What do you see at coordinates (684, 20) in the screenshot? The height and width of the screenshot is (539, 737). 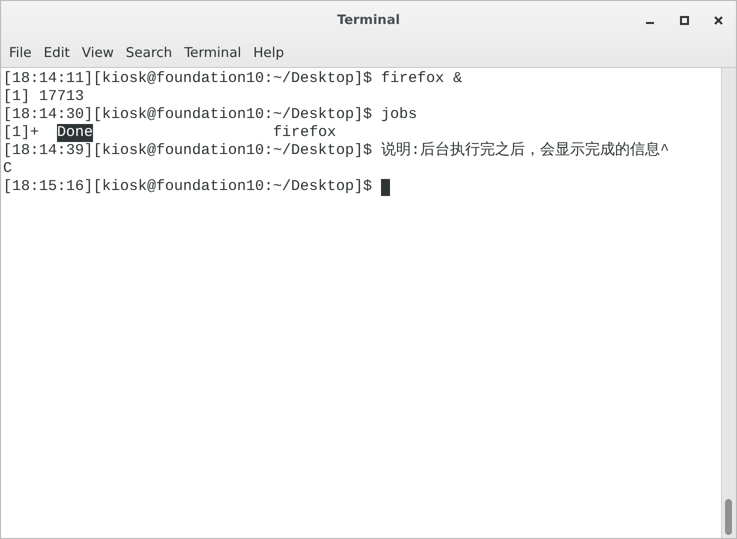 I see `maximize-icon` at bounding box center [684, 20].